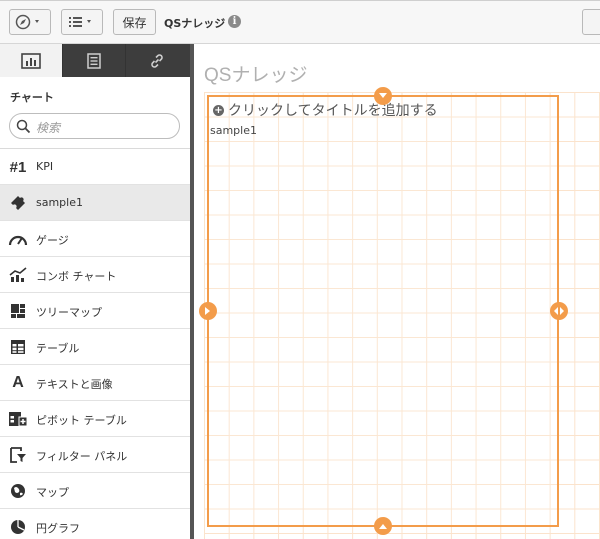 This screenshot has height=539, width=600. What do you see at coordinates (233, 130) in the screenshot?
I see `object-content-label: sample1` at bounding box center [233, 130].